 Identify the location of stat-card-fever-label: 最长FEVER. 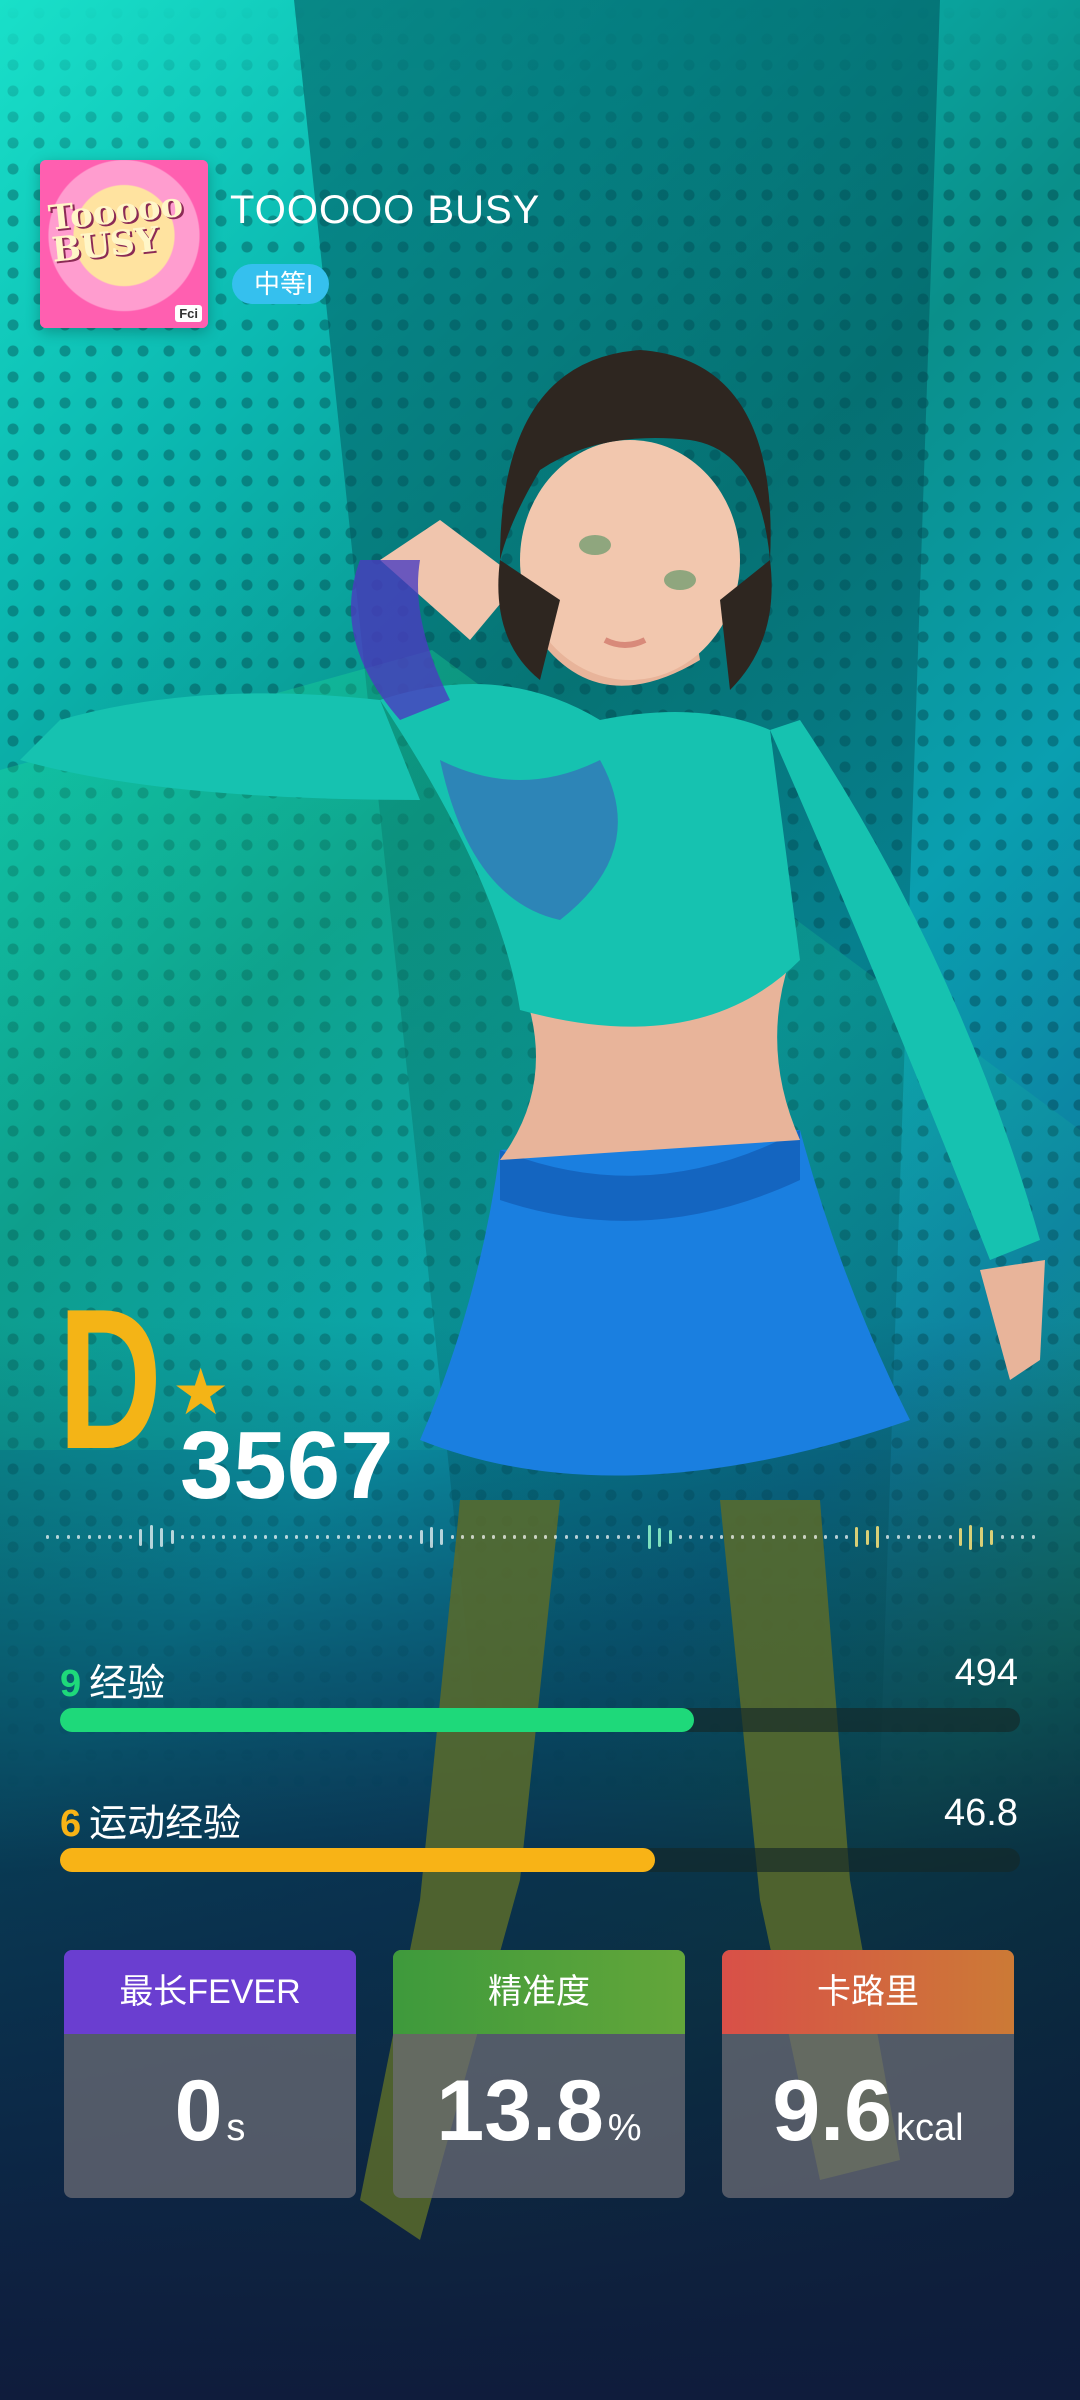
(210, 1992).